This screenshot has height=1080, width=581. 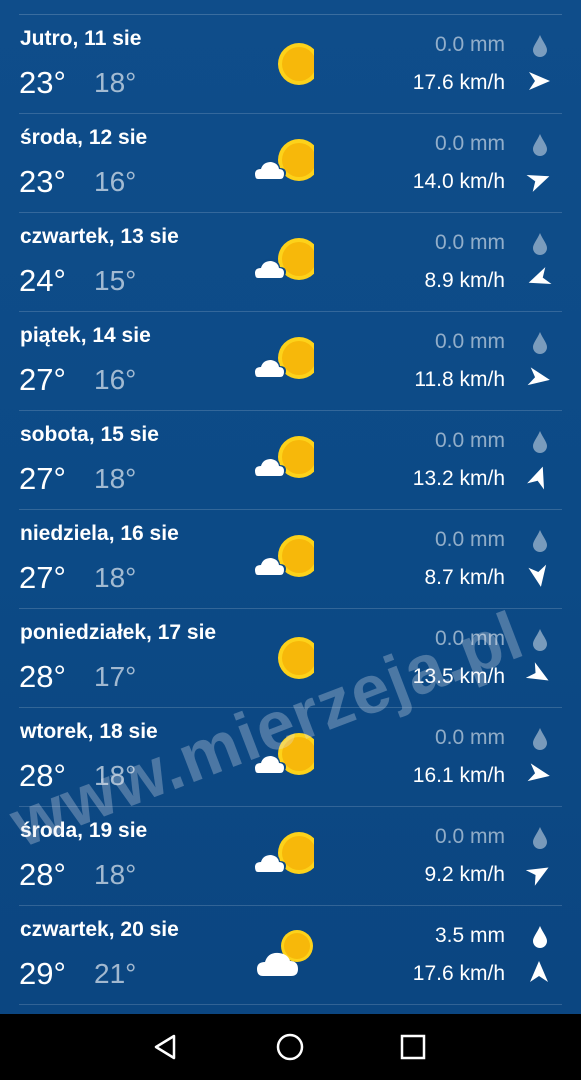 What do you see at coordinates (85, 335) in the screenshot?
I see `day-date: piątek, 14 sie` at bounding box center [85, 335].